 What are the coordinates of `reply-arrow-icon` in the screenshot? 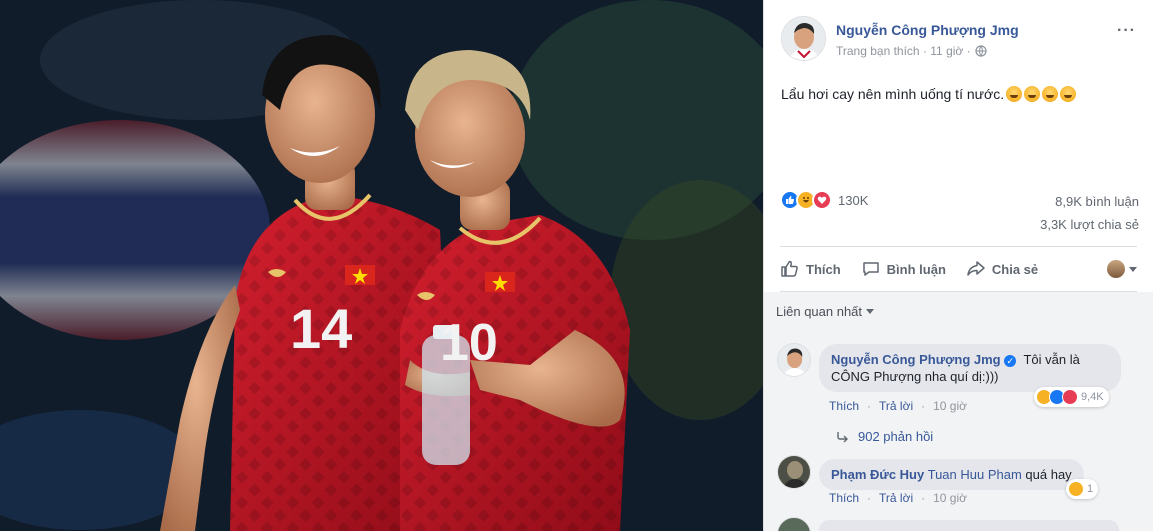 It's located at (842, 436).